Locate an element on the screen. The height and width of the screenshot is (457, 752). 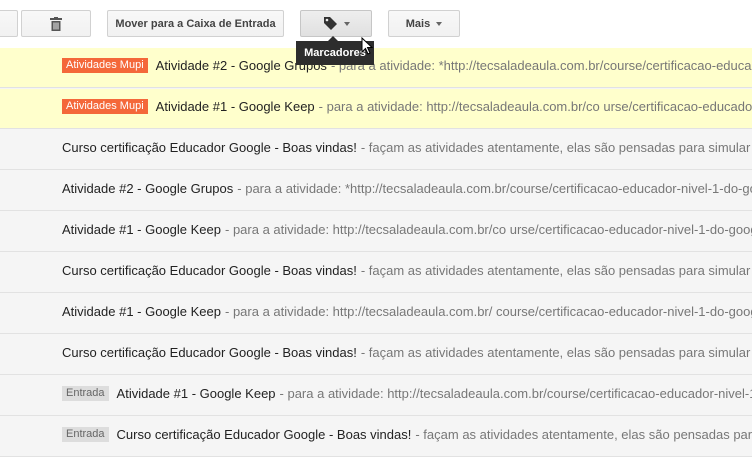
more-label: Mais is located at coordinates (418, 23).